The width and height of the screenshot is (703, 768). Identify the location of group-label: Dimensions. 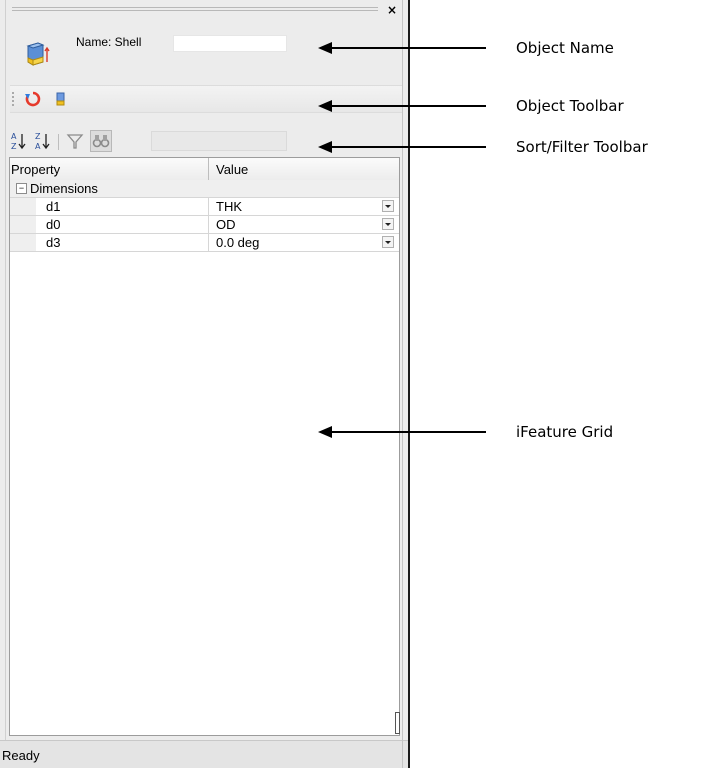
(64, 188).